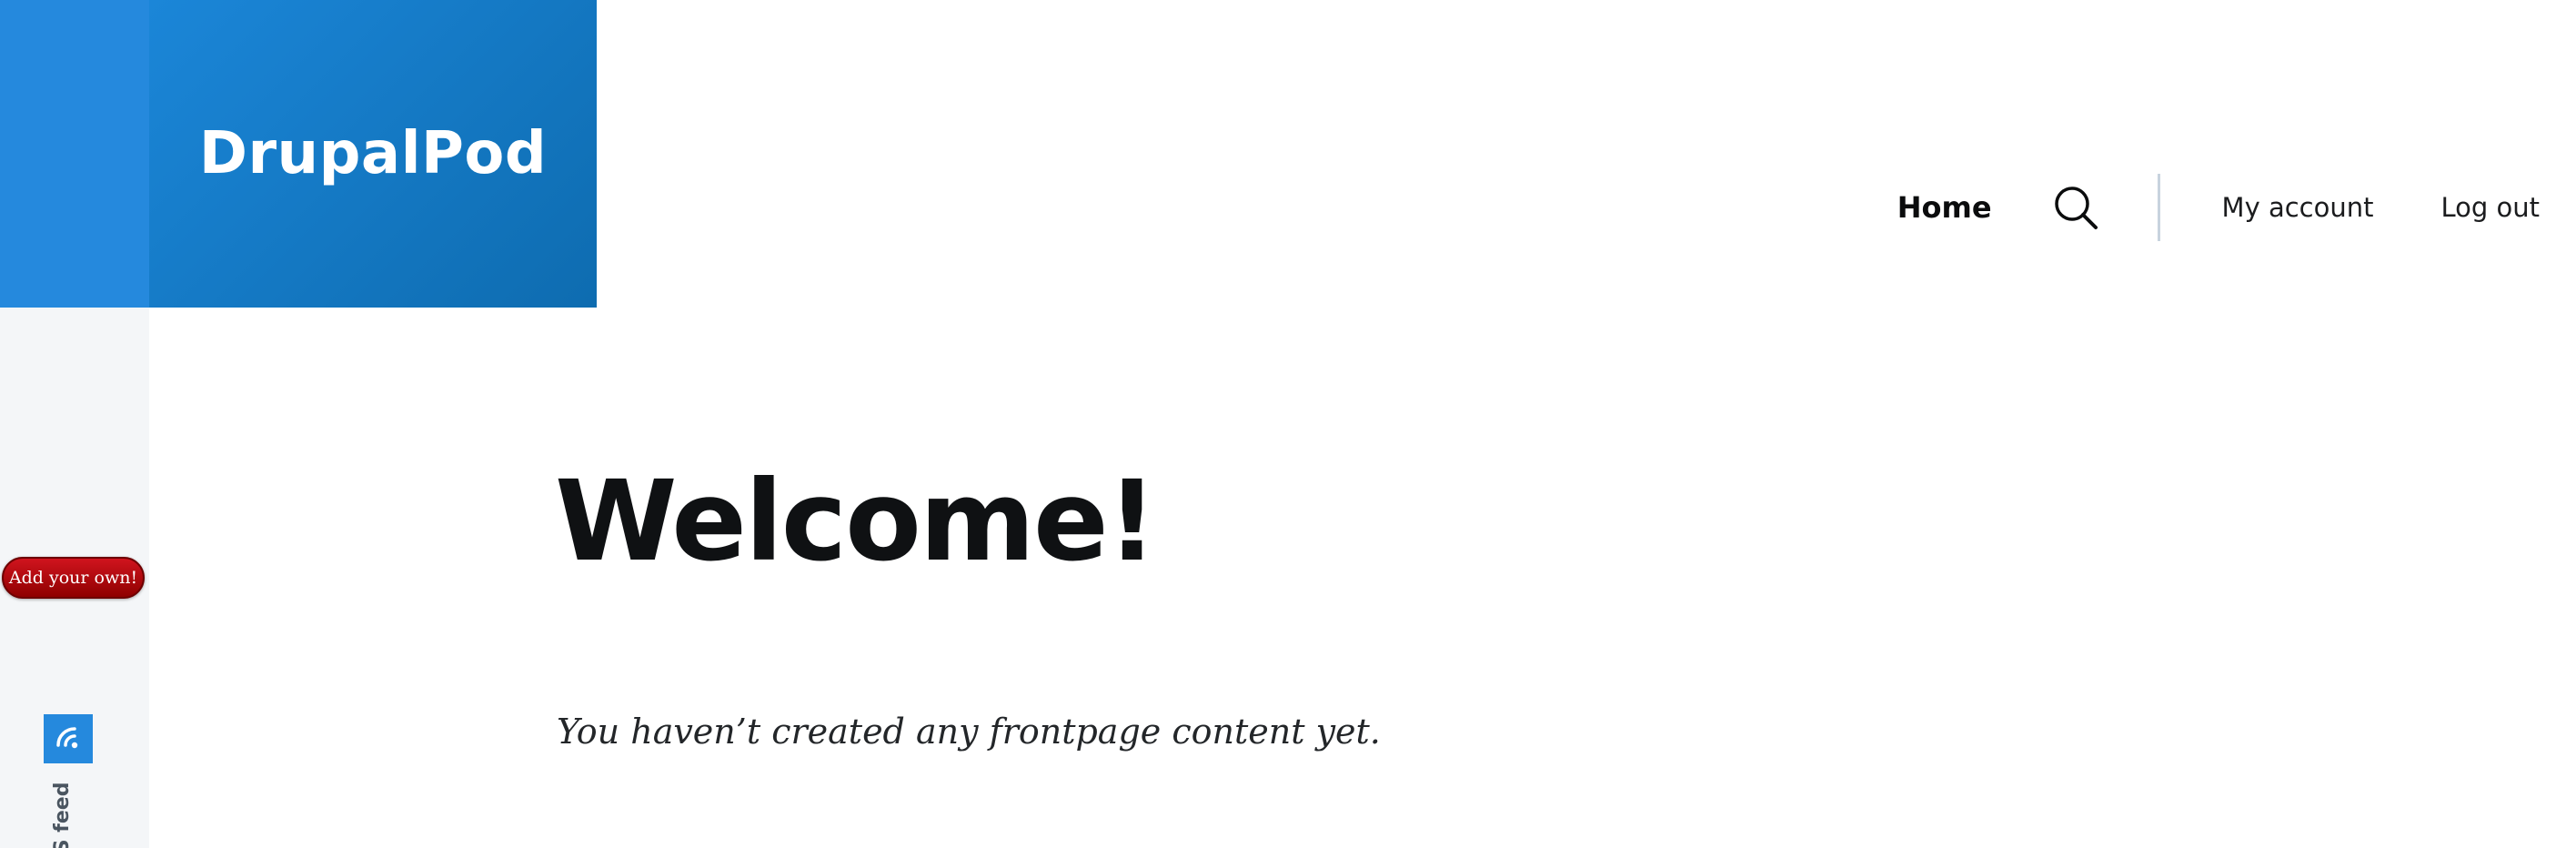  I want to click on log-out-link: Log out, so click(2490, 207).